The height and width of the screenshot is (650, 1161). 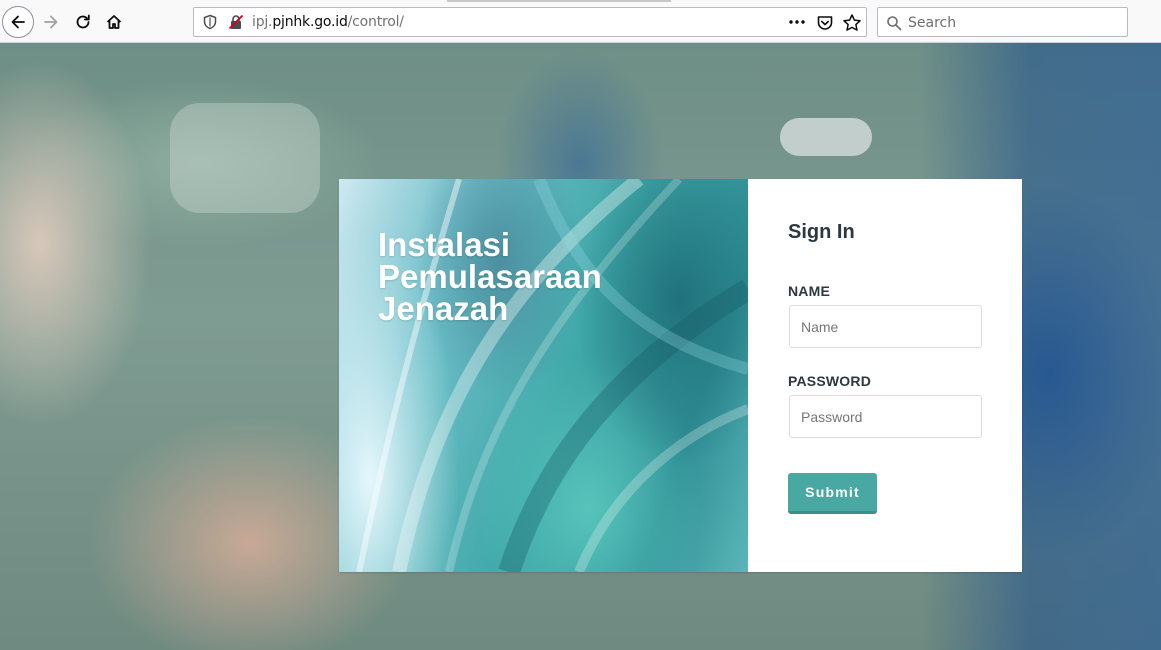 I want to click on name-label: NAME, so click(x=809, y=291).